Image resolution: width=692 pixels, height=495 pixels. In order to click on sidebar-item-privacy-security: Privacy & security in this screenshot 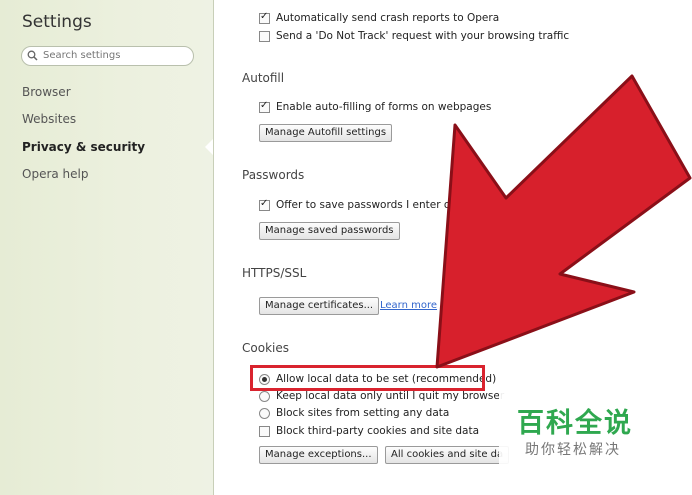, I will do `click(83, 147)`.